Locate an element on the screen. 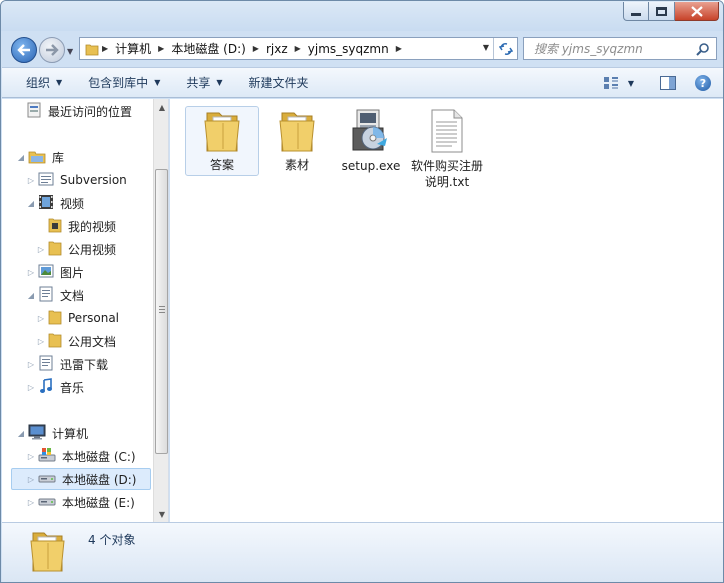 The image size is (724, 583). sidebar-item-music: ▷ 音乐 is located at coordinates (55, 387).